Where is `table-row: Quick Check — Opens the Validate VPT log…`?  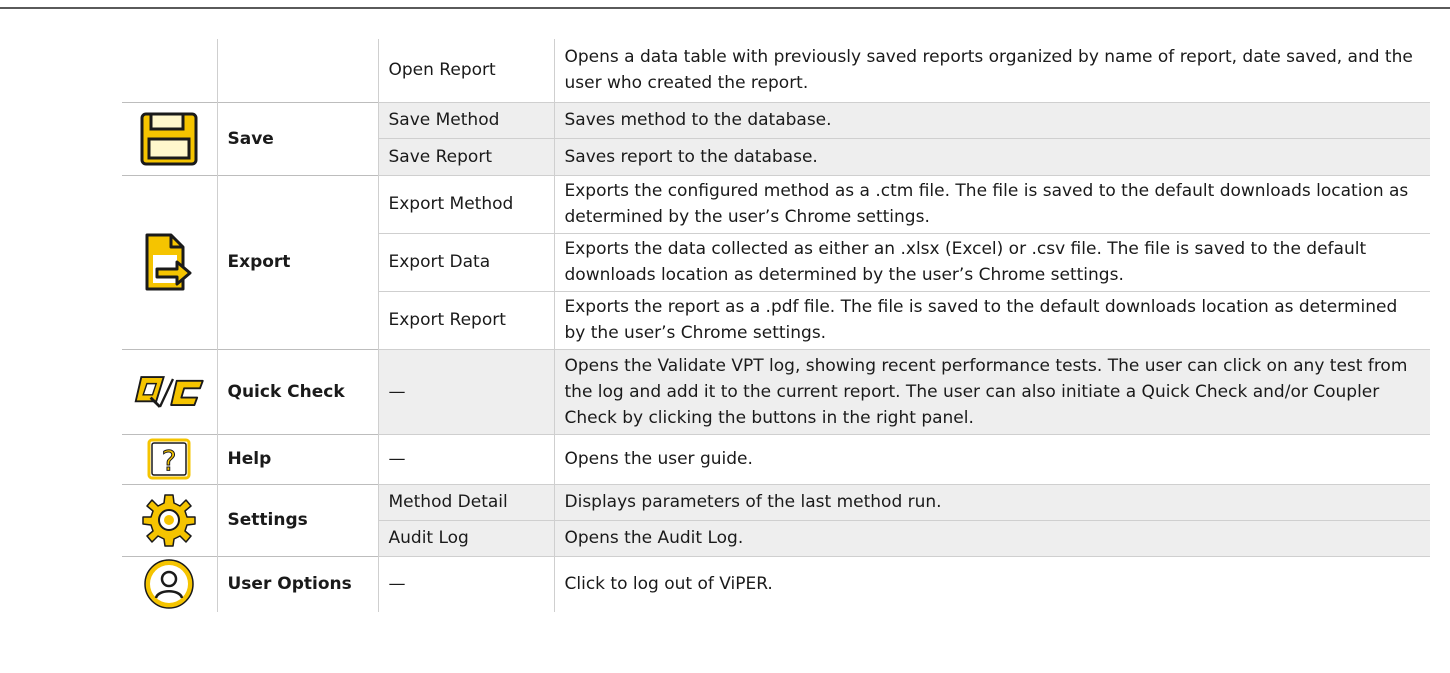
table-row: Quick Check — Opens the Validate VPT log… is located at coordinates (776, 391).